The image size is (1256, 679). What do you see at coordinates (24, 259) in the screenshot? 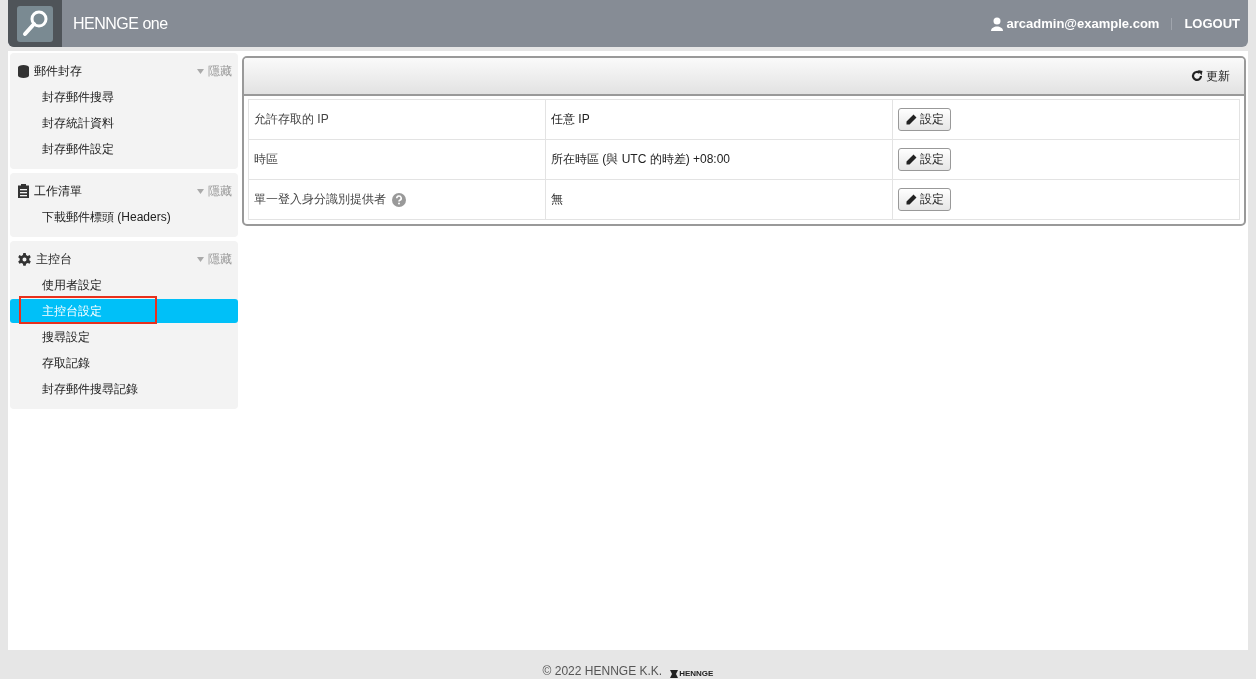
I see `gear-icon` at bounding box center [24, 259].